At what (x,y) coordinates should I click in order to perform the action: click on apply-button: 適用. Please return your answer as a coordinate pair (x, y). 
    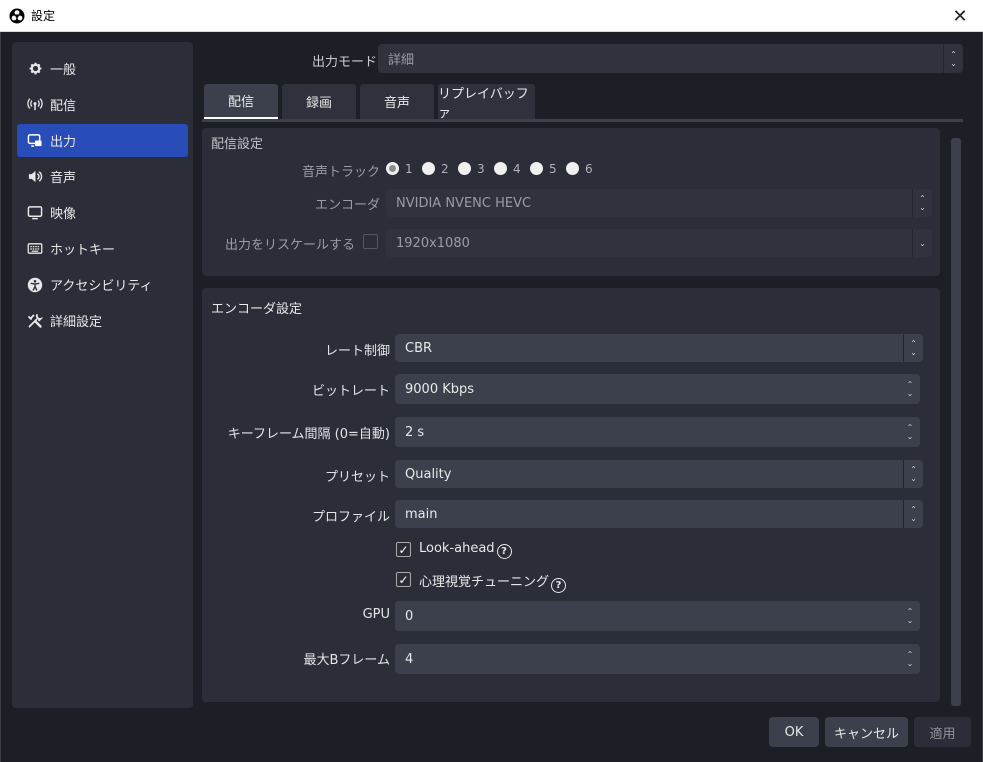
    Looking at the image, I should click on (942, 732).